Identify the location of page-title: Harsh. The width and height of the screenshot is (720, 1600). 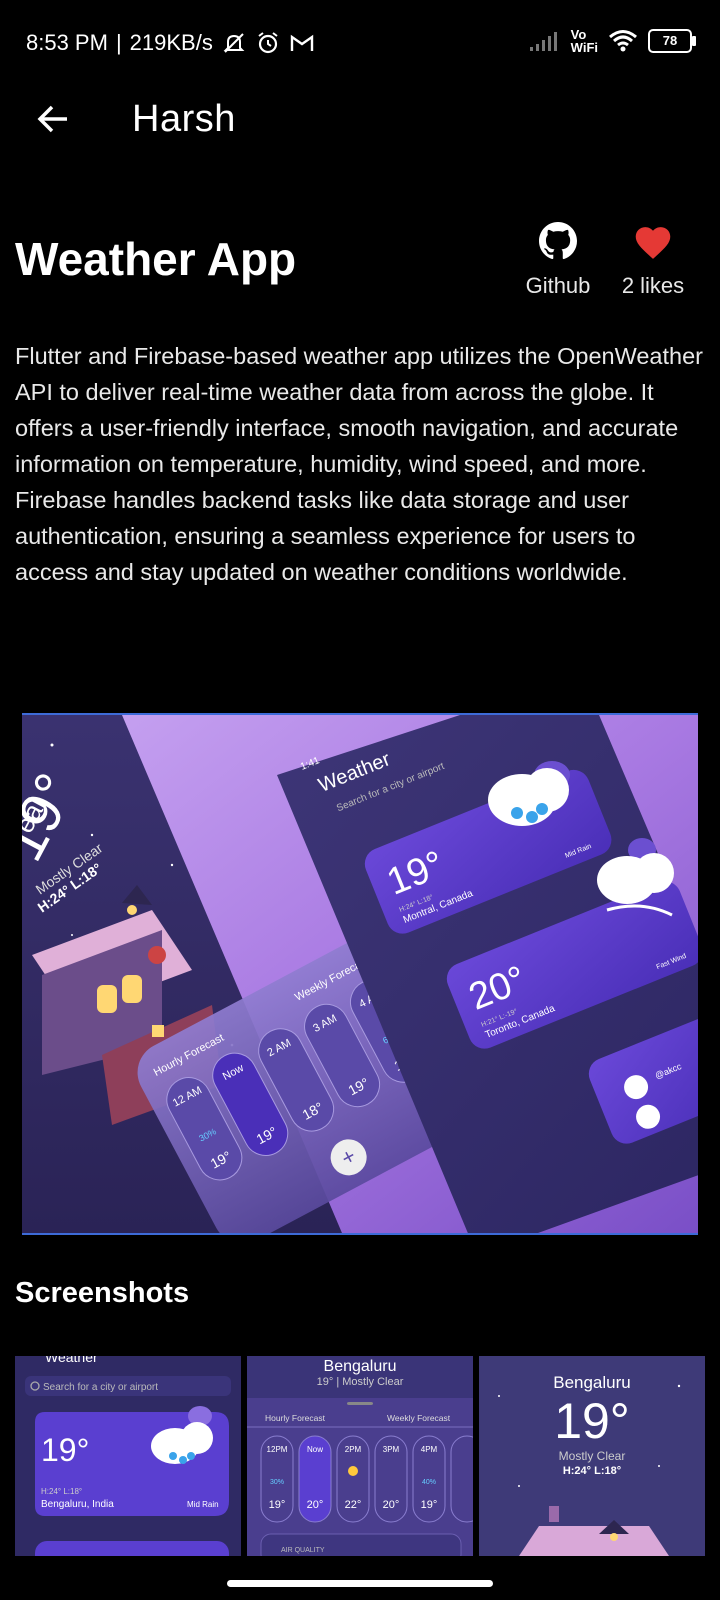
(184, 119).